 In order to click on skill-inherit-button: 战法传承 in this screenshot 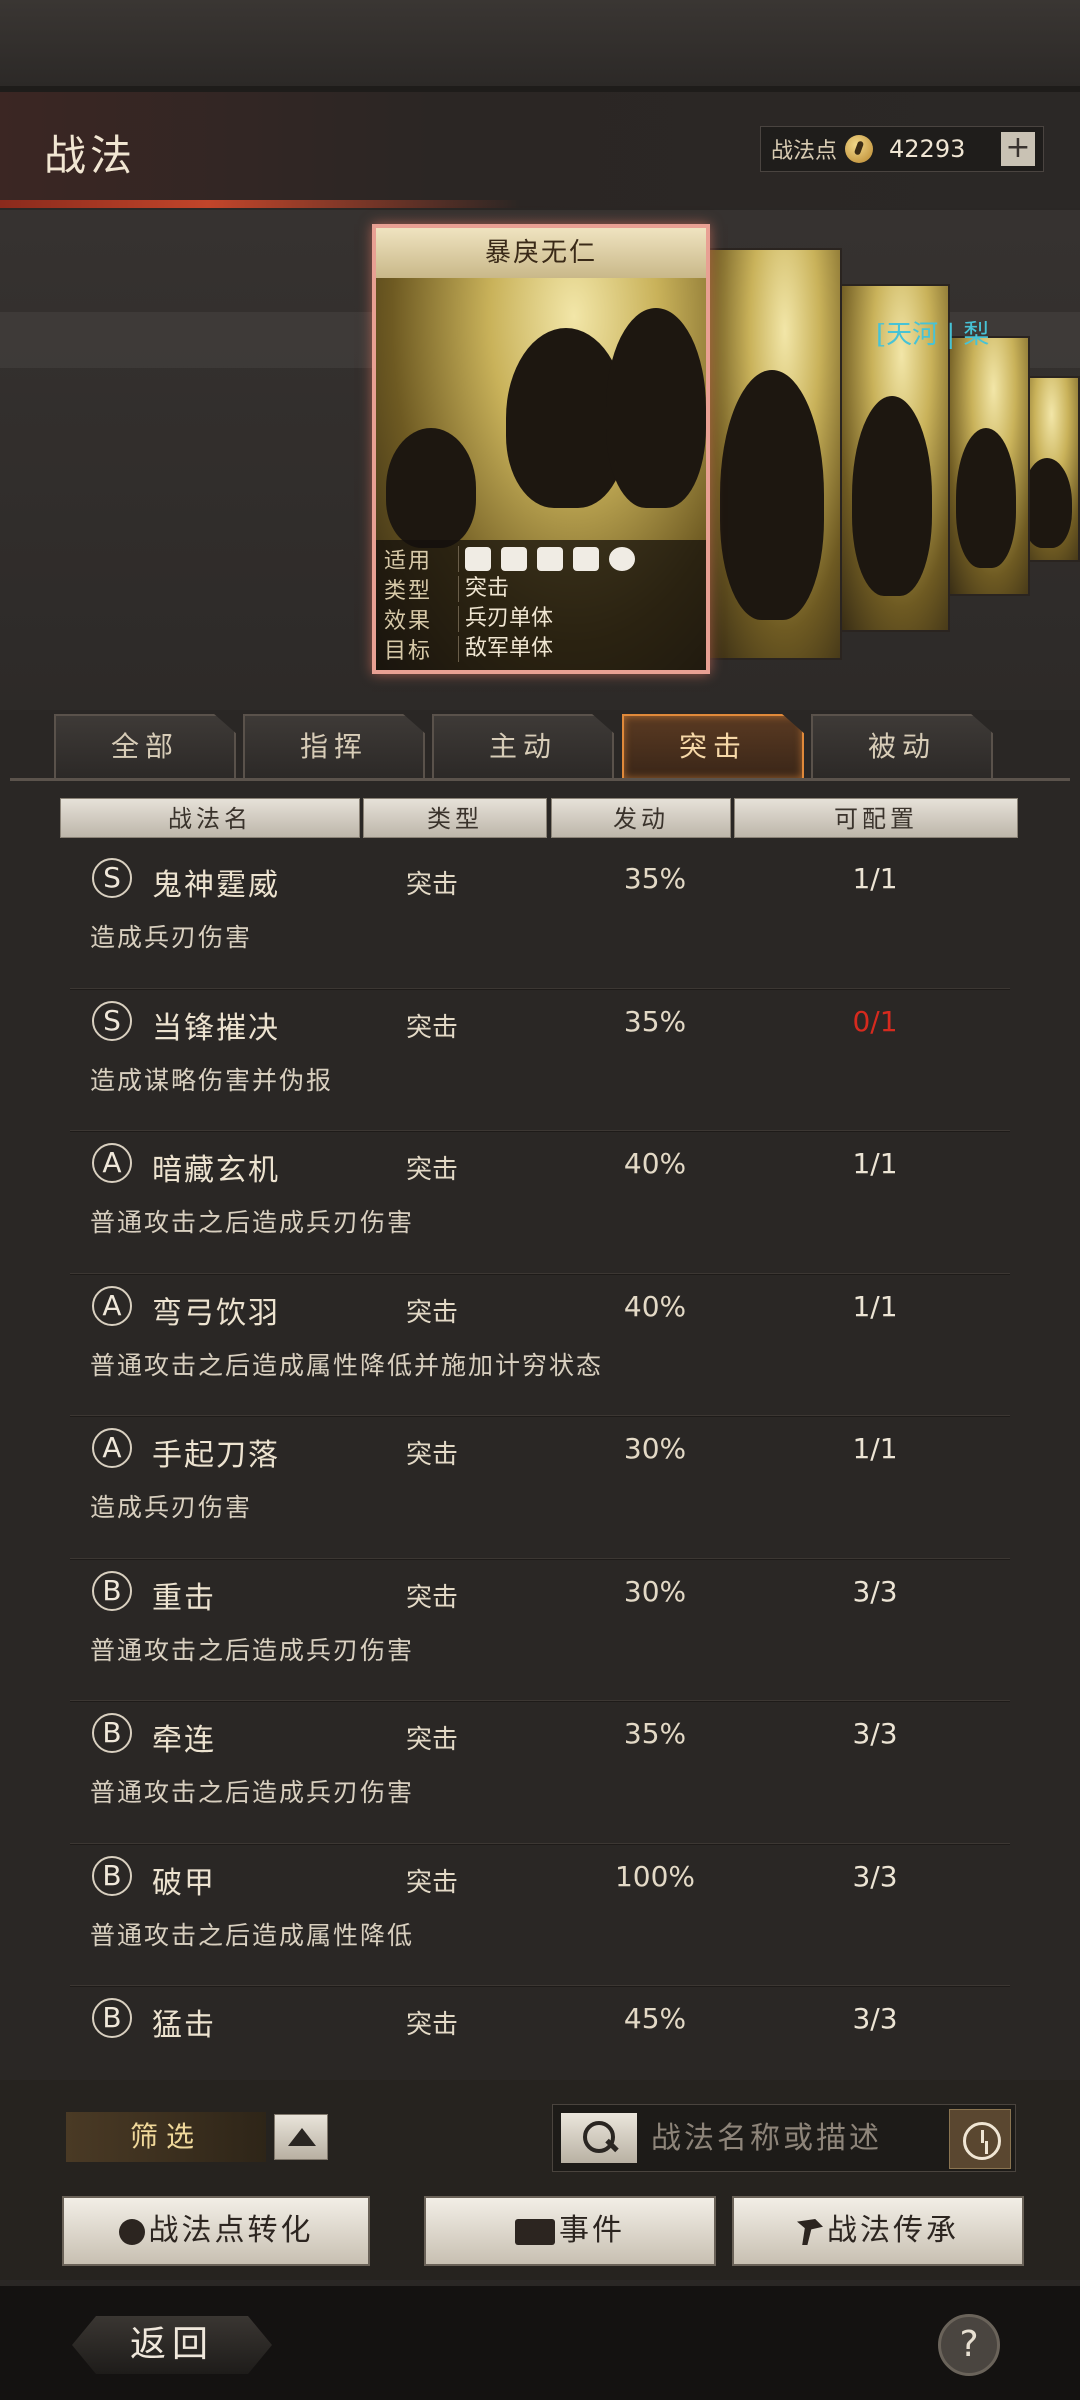, I will do `click(878, 2231)`.